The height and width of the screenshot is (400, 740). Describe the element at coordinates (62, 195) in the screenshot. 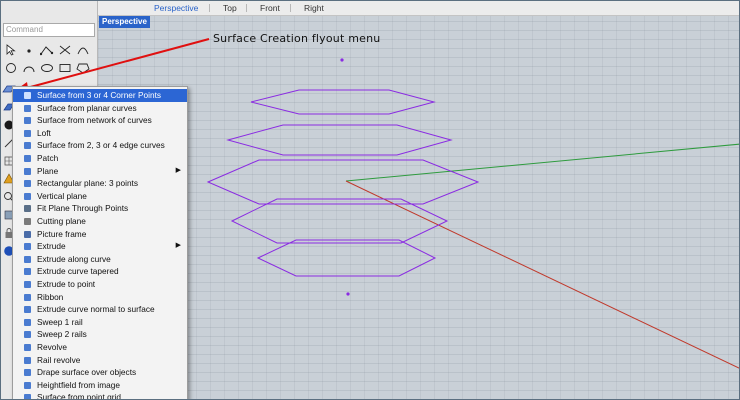

I see `menu-item-label: Vertical plane` at that location.